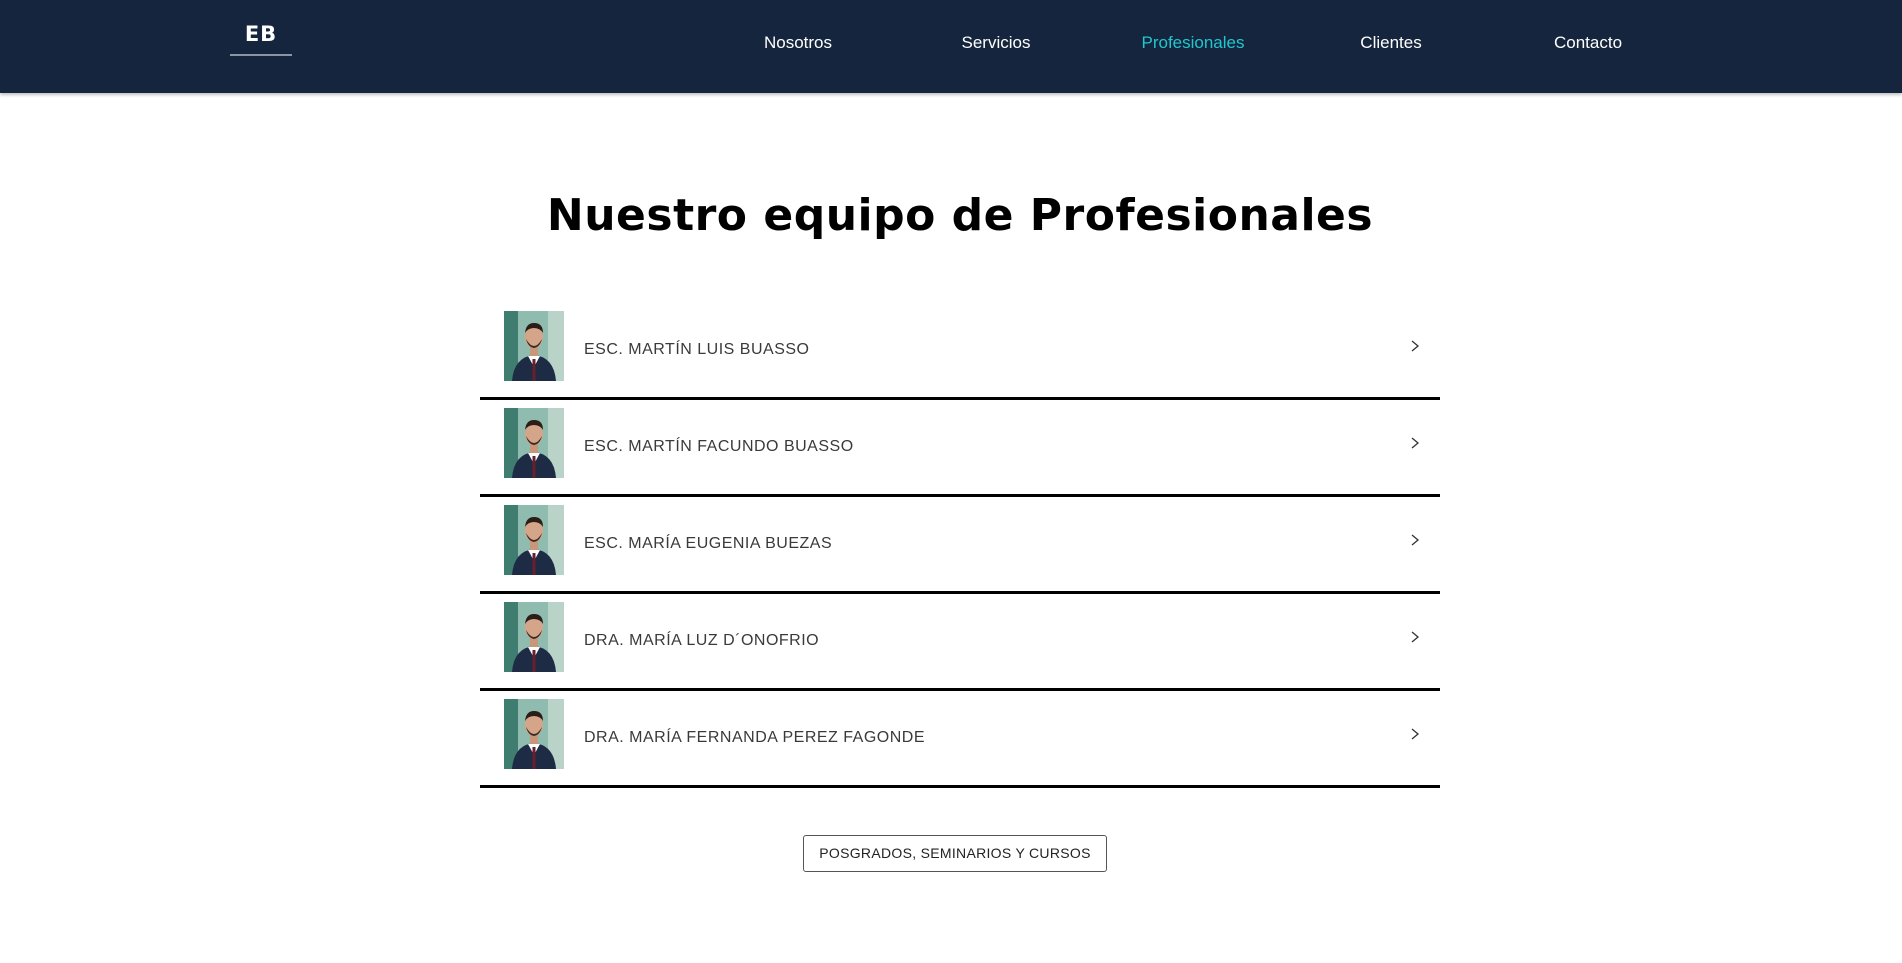  Describe the element at coordinates (960, 351) in the screenshot. I see `professional-row: ESC. MARTÍN LUIS BUASSO` at that location.